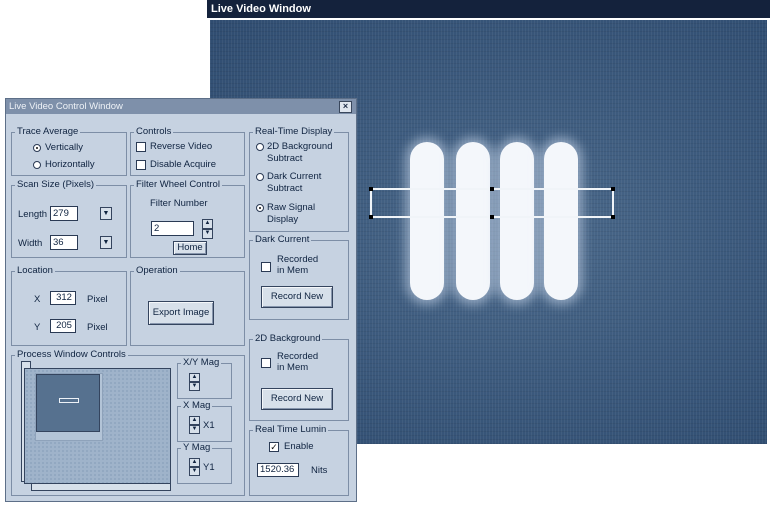  I want to click on length-input: 279, so click(64, 213).